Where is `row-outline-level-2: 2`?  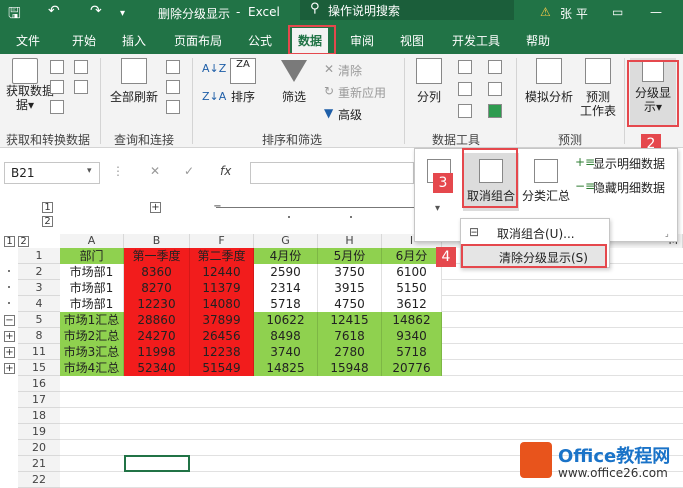 row-outline-level-2: 2 is located at coordinates (23, 241).